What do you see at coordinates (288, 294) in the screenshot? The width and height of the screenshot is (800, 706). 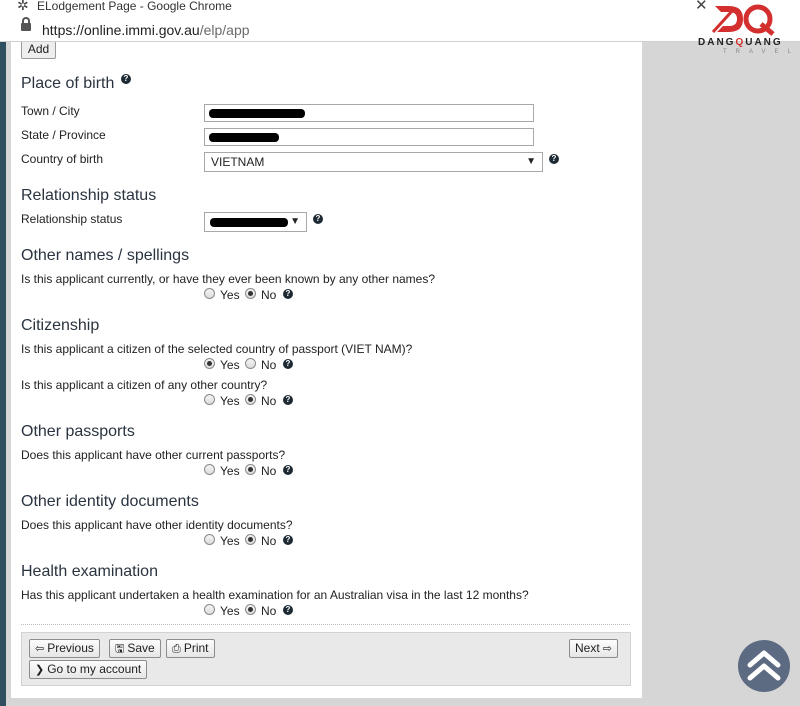 I see `other-names-help-icon: ?` at bounding box center [288, 294].